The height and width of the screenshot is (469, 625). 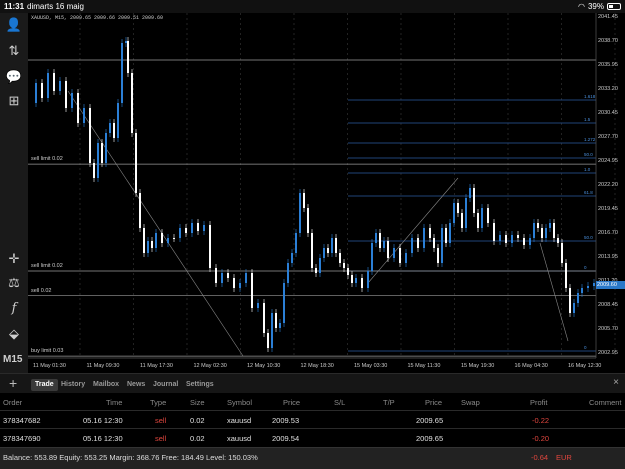 I want to click on fib-level-label: 1.5, so click(x=587, y=119).